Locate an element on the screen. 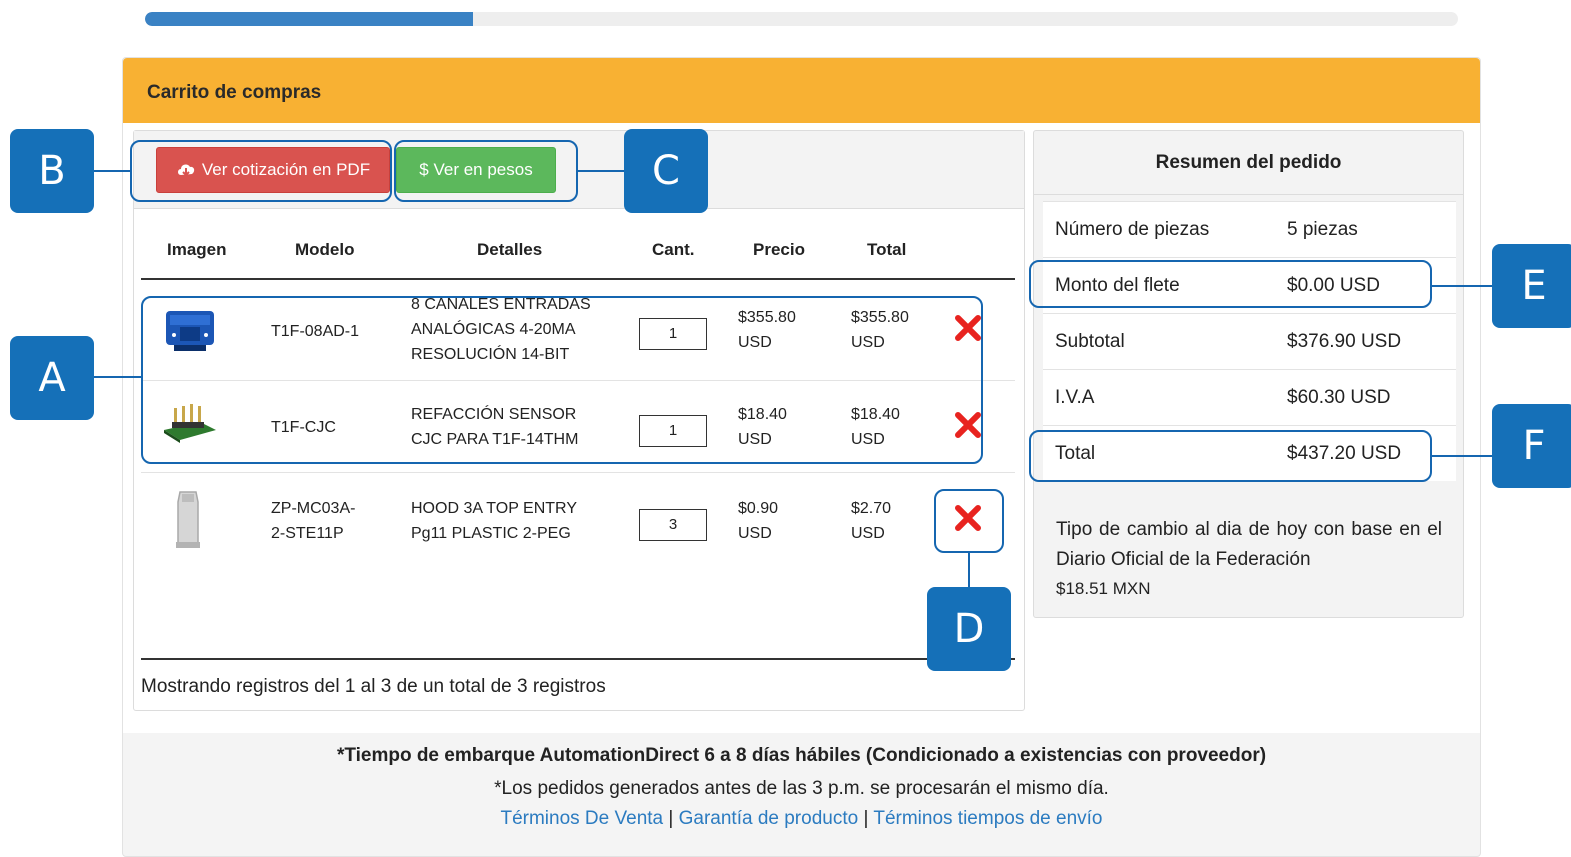  annotation-box-e is located at coordinates (1230, 284).